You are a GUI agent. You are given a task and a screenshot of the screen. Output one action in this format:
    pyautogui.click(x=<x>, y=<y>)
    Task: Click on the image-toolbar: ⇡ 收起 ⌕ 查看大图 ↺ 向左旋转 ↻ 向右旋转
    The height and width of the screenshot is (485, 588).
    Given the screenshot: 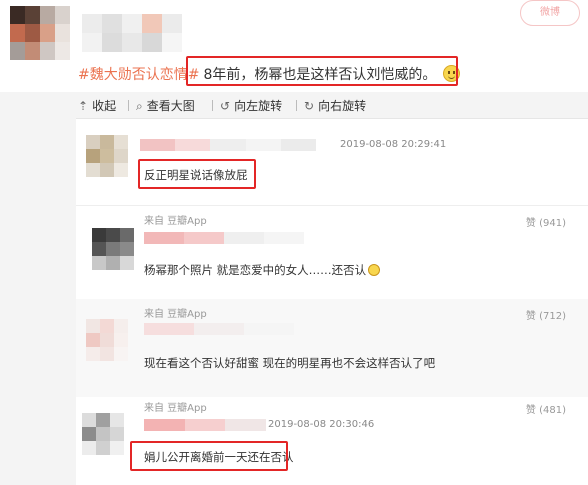 What is the action you would take?
    pyautogui.click(x=294, y=105)
    